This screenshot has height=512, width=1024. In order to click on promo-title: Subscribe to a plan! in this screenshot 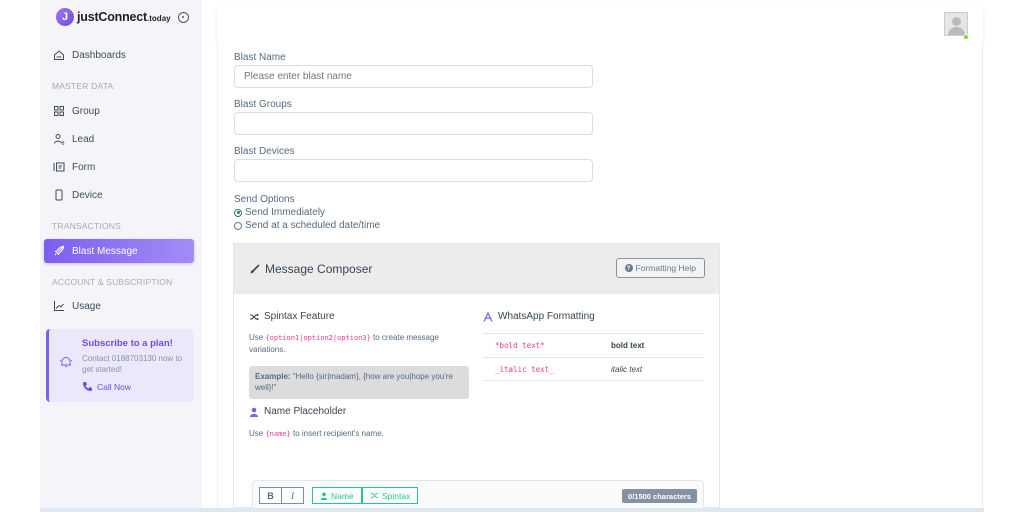, I will do `click(127, 343)`.